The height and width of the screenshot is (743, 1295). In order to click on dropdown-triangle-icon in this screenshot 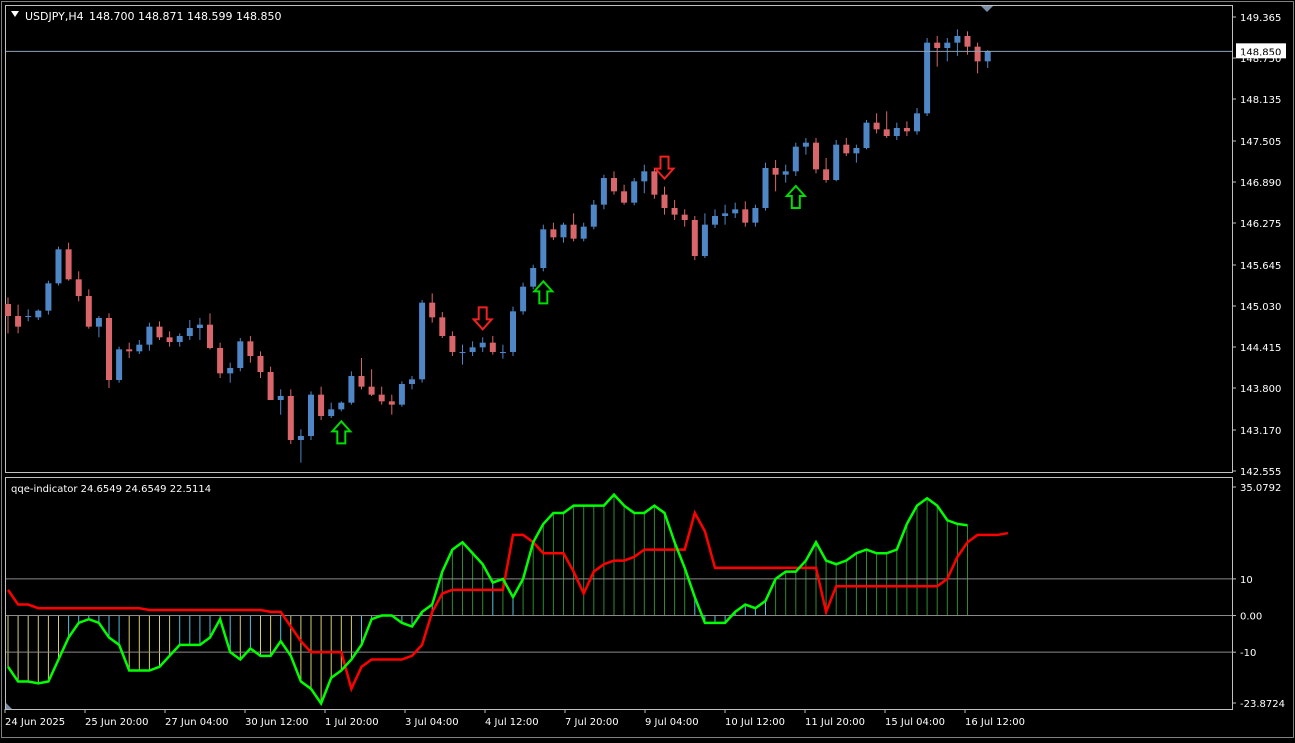, I will do `click(15, 14)`.